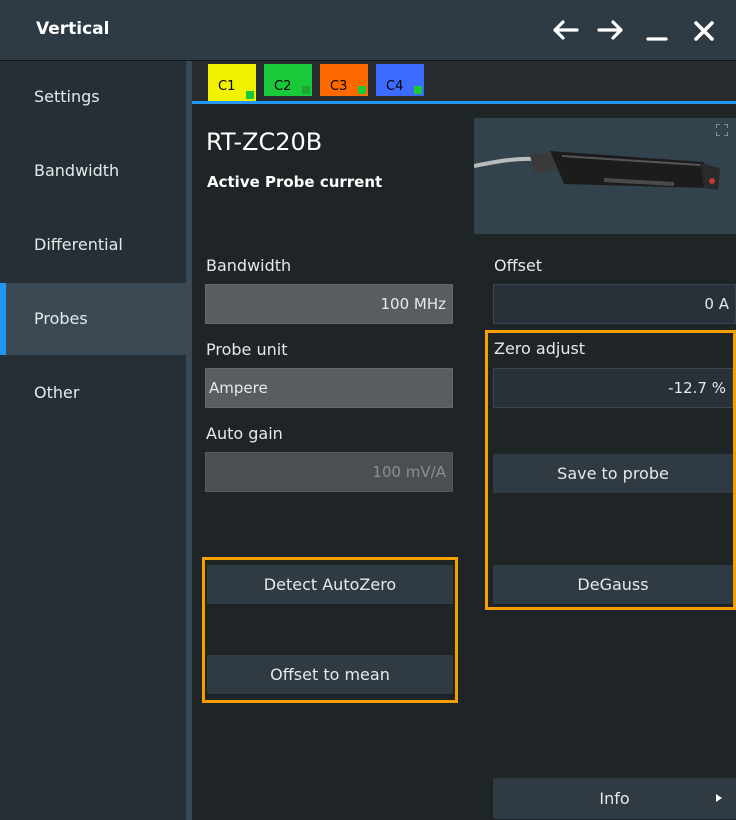 Image resolution: width=736 pixels, height=820 pixels. What do you see at coordinates (697, 388) in the screenshot?
I see `zero-adjust-value: -12.7 %` at bounding box center [697, 388].